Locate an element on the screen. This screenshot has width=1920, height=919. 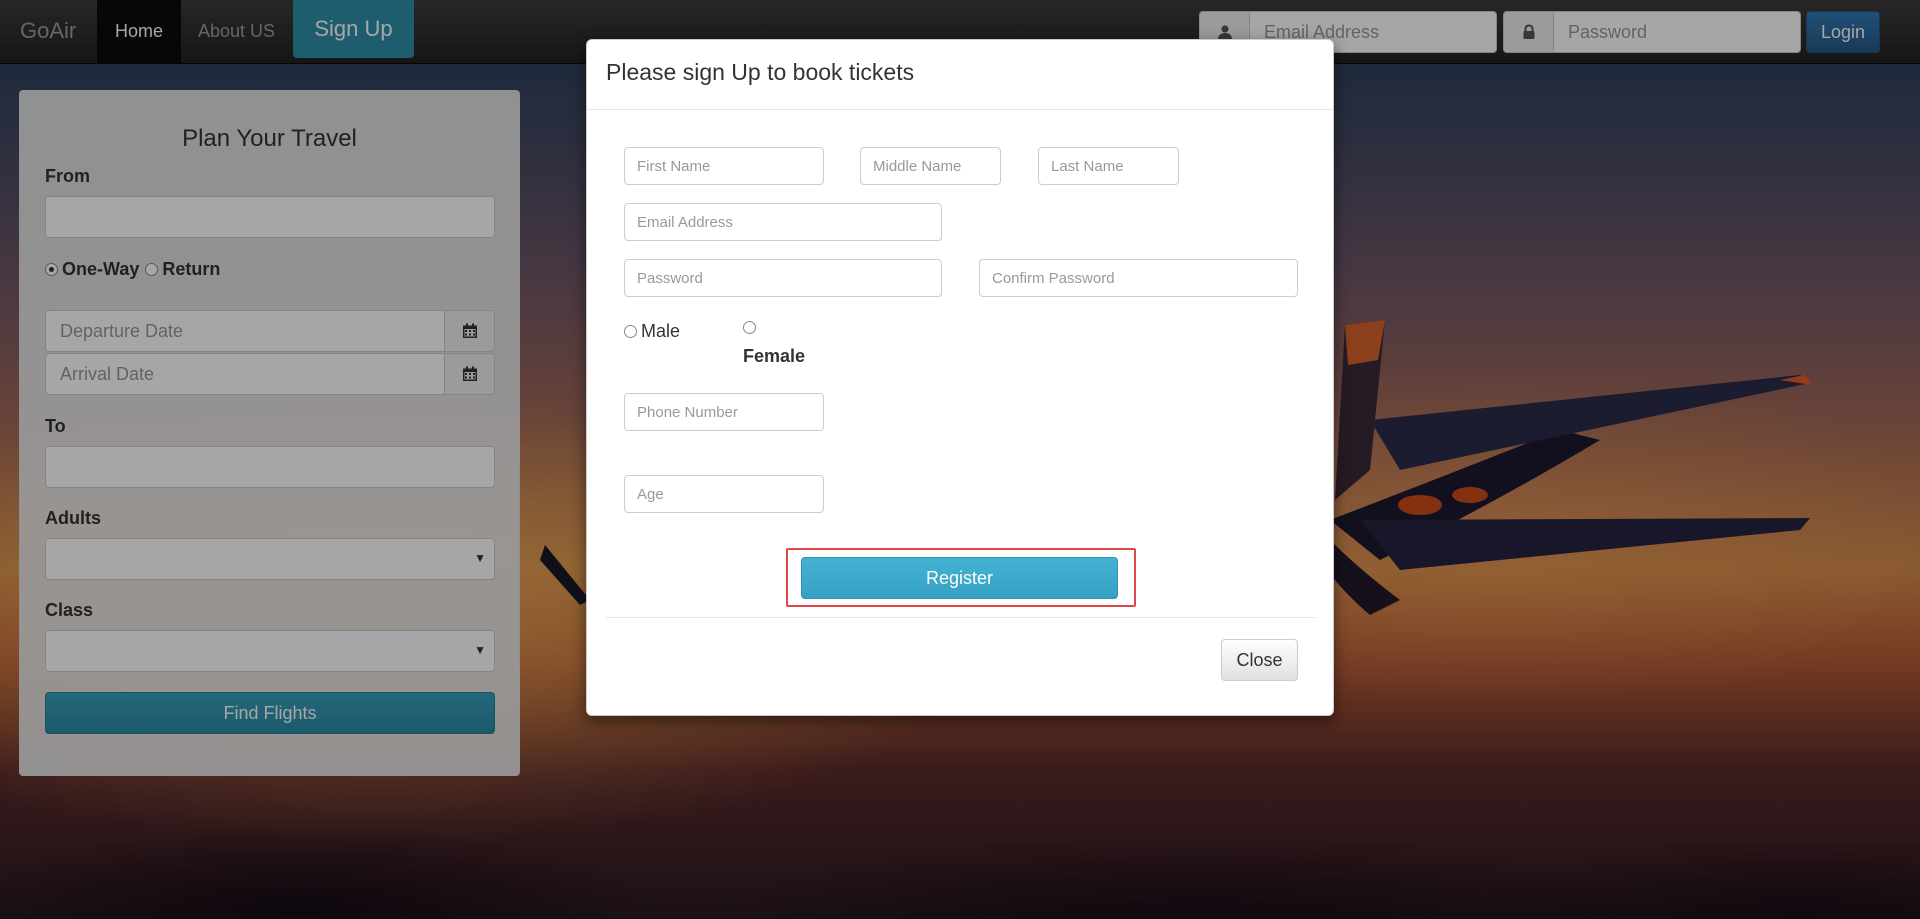
middle-name-input is located at coordinates (930, 166).